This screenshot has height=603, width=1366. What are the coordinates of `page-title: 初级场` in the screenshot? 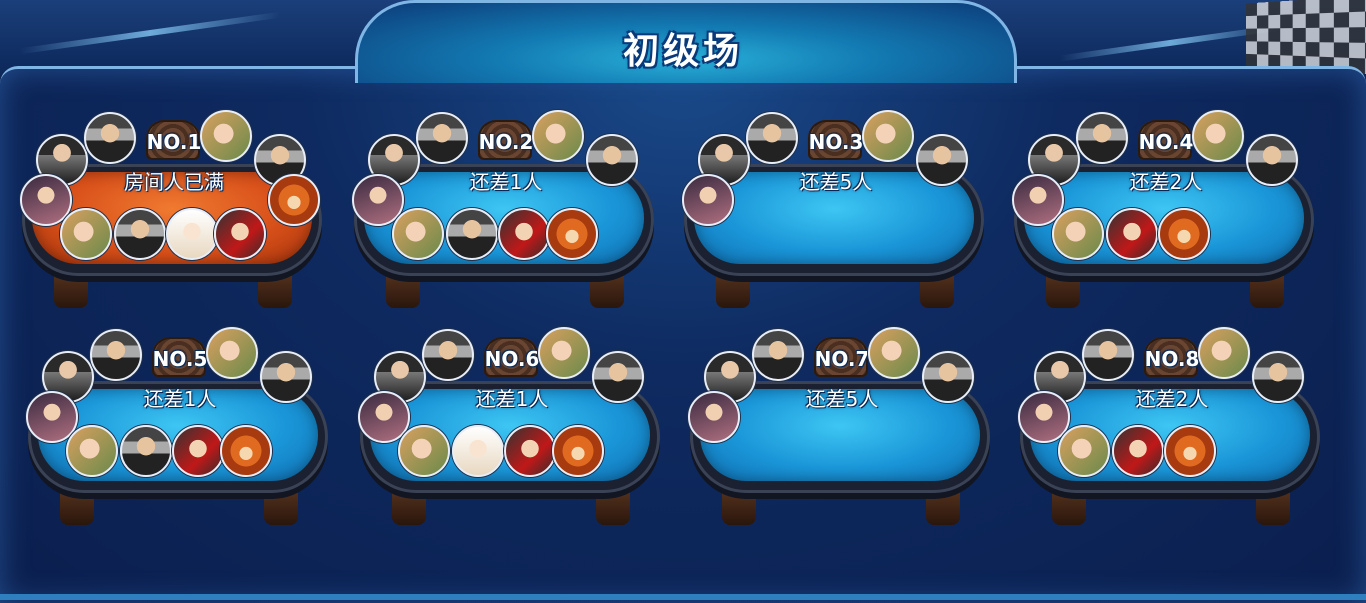 It's located at (682, 51).